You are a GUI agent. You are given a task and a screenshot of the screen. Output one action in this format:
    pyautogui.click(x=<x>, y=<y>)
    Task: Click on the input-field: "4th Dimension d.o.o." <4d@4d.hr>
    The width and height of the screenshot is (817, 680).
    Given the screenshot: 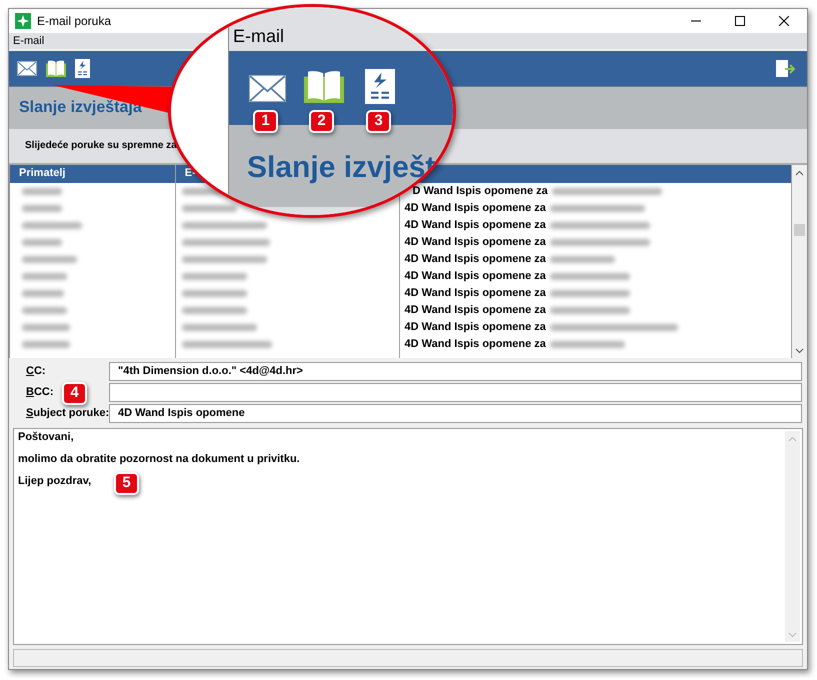 What is the action you would take?
    pyautogui.click(x=455, y=371)
    